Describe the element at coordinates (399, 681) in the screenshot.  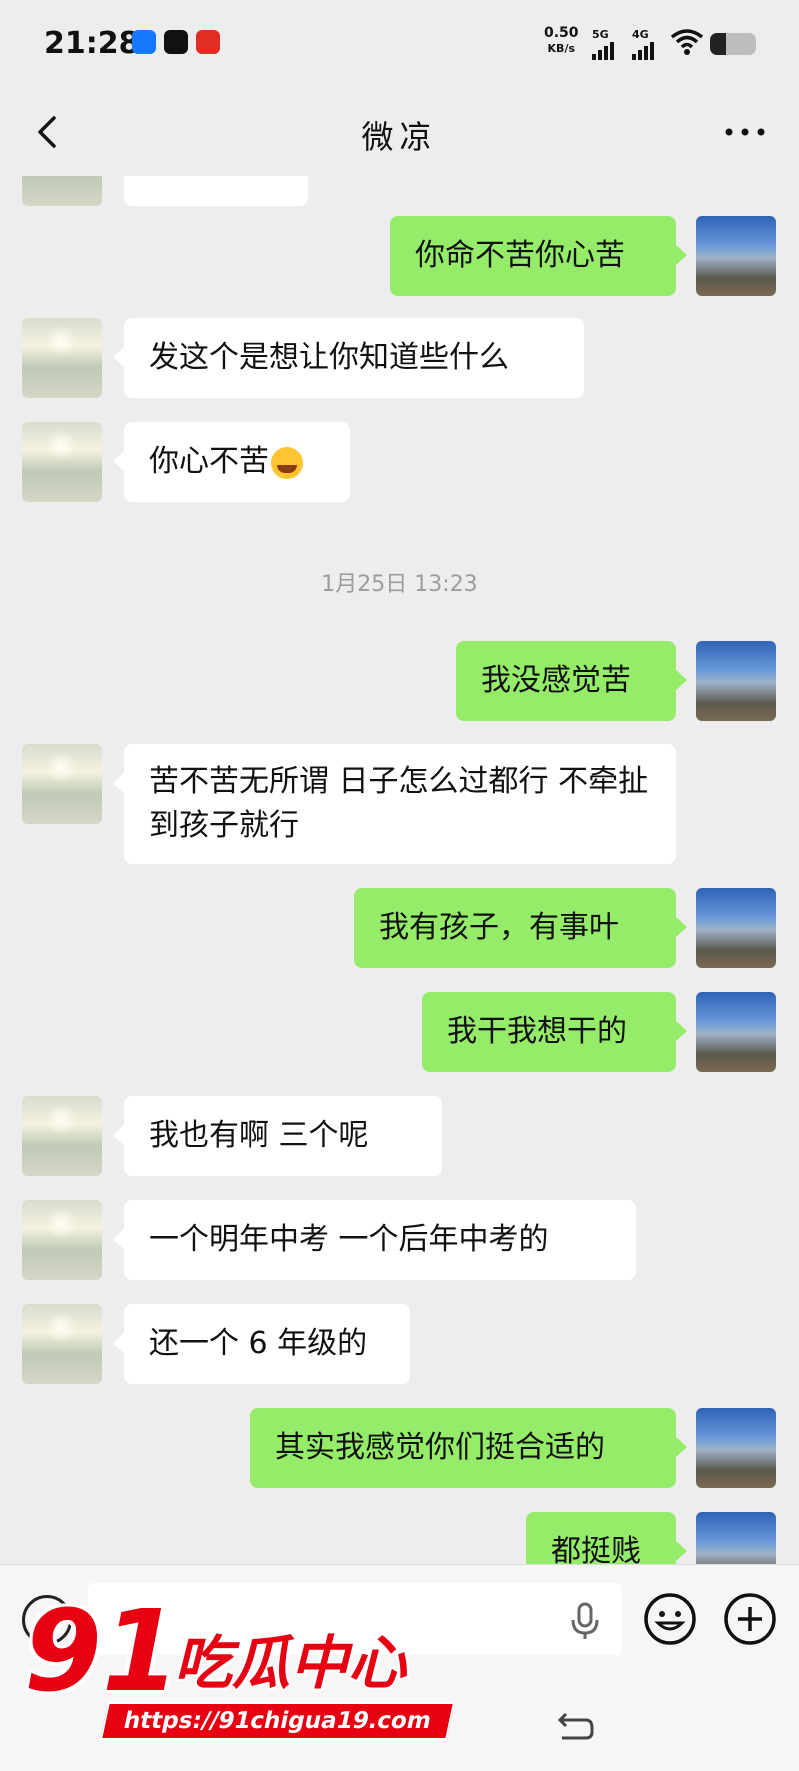
I see `message-row: 我没感觉苦` at that location.